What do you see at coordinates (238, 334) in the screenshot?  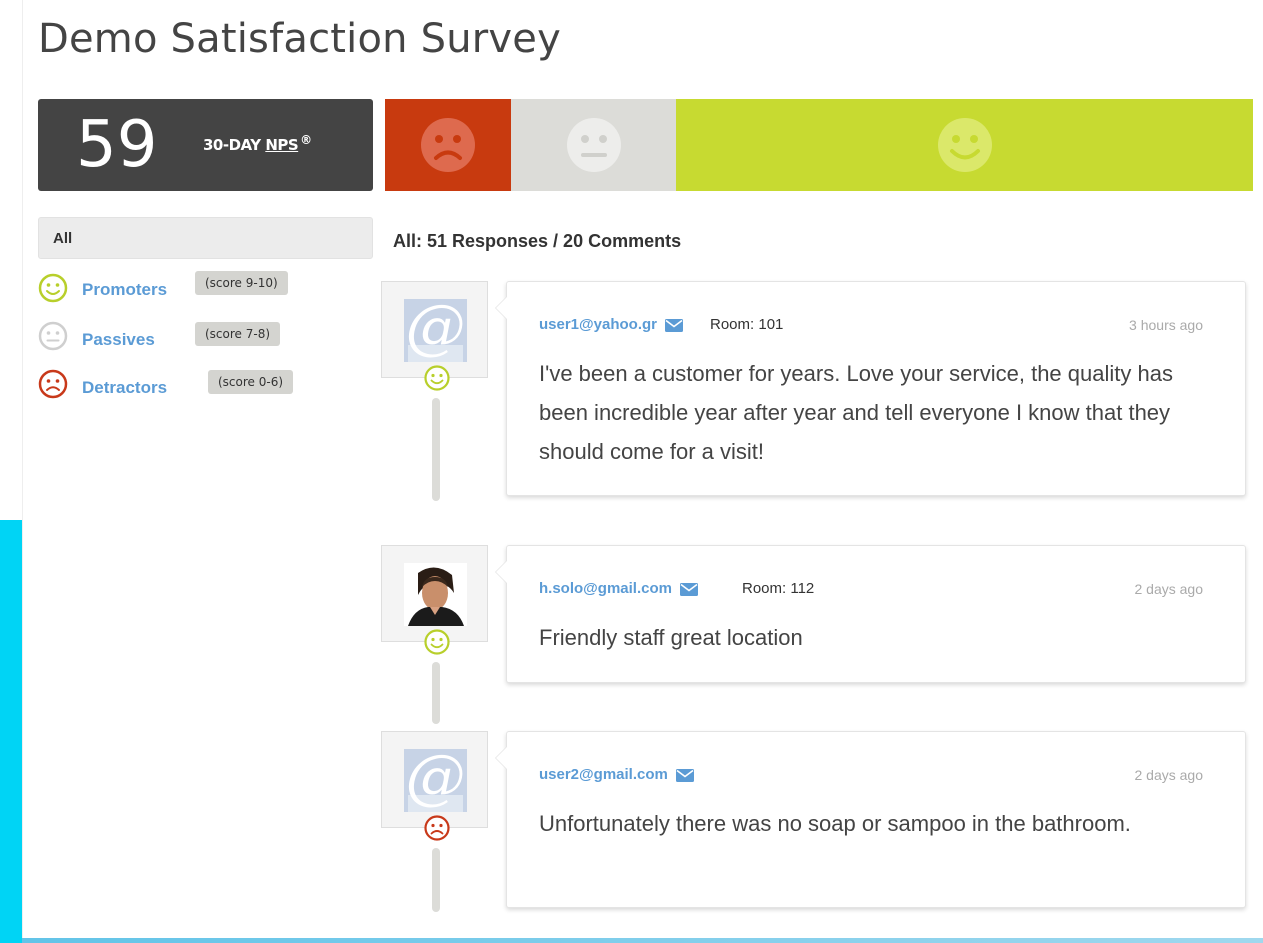 I see `filter-passives-score: (score 7-8)` at bounding box center [238, 334].